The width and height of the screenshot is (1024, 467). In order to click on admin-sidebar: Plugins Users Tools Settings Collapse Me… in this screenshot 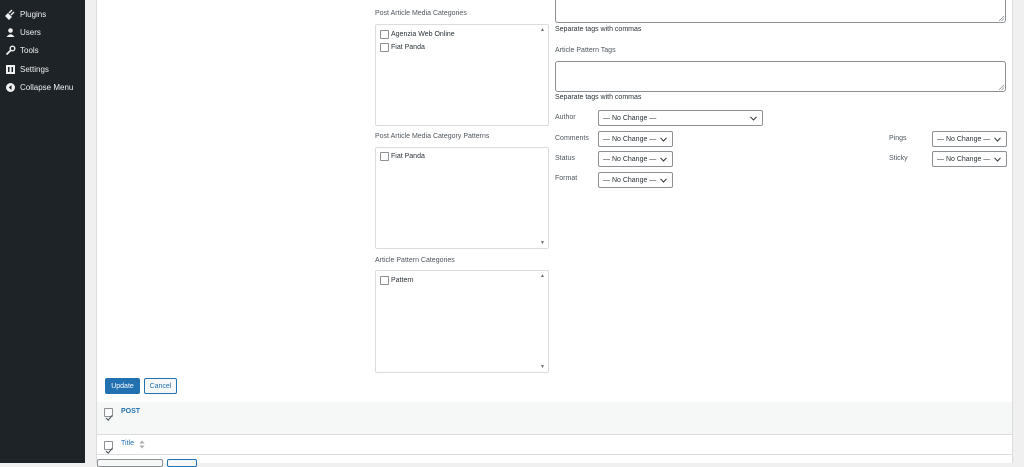, I will do `click(42, 231)`.